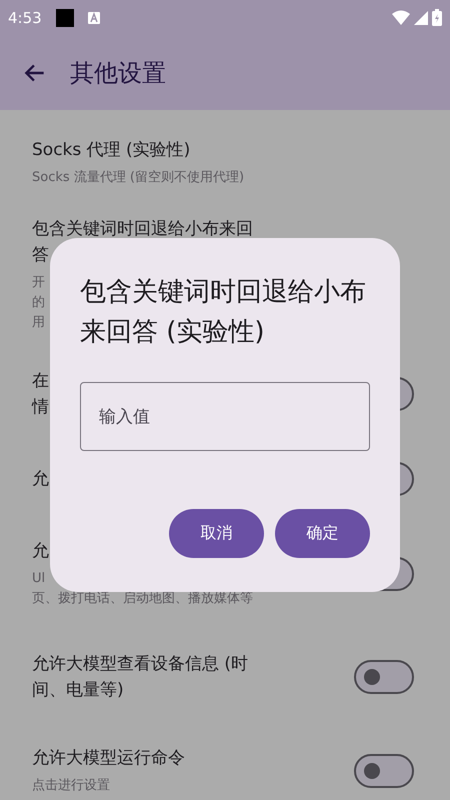 The width and height of the screenshot is (450, 800). I want to click on setting-description: 点击进行设置, so click(71, 786).